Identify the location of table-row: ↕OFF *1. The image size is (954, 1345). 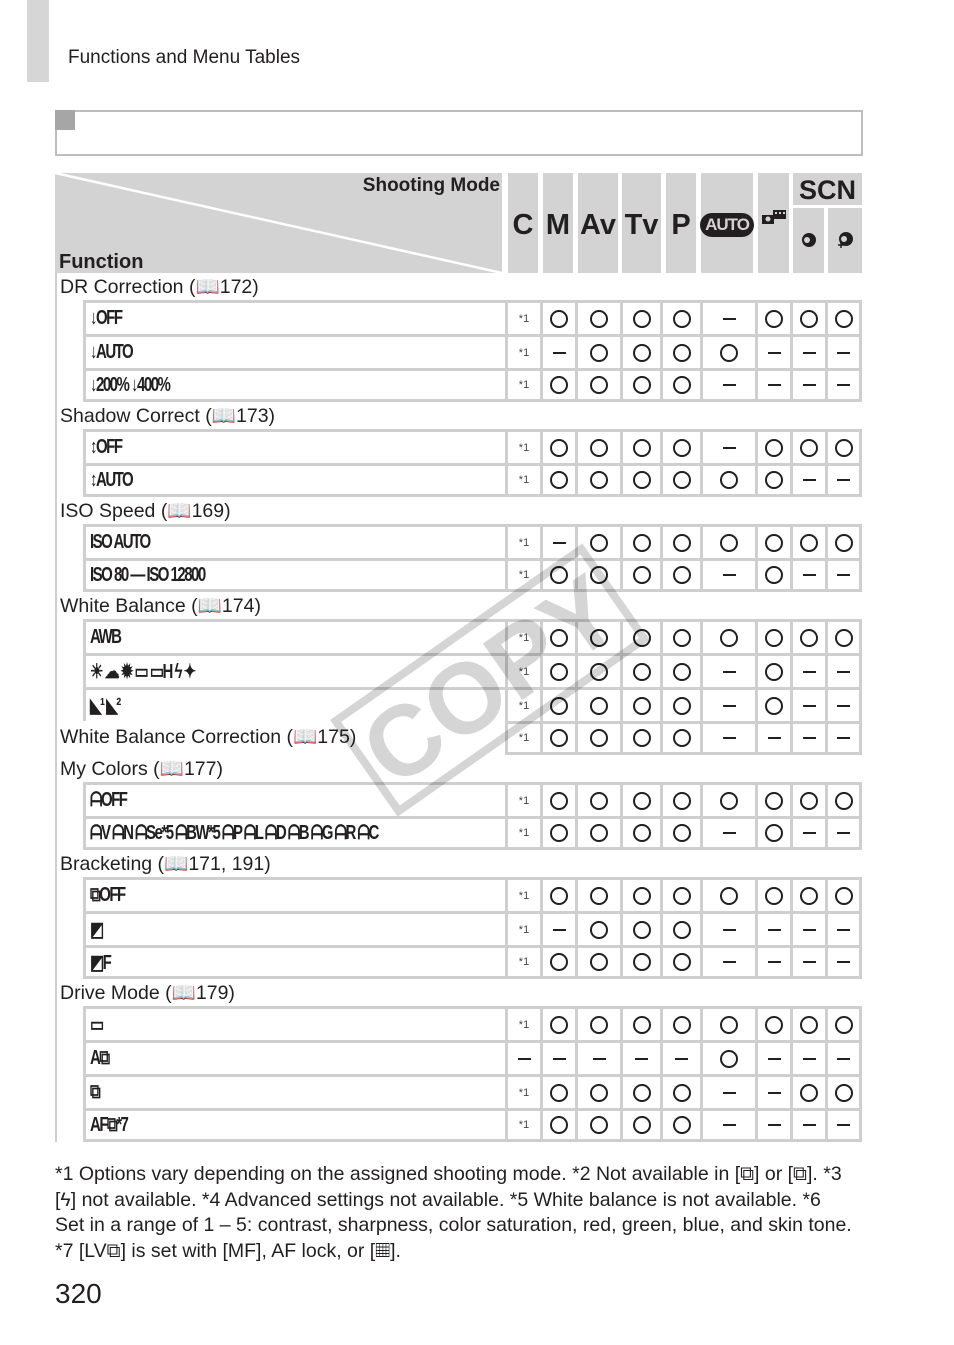
(458, 446).